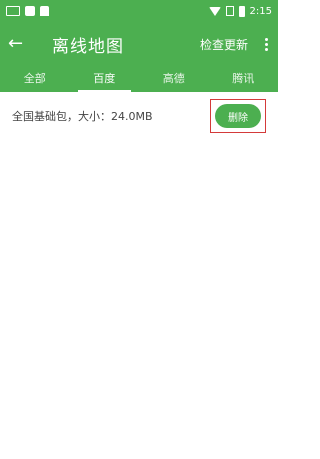  I want to click on bag-icon, so click(44, 11).